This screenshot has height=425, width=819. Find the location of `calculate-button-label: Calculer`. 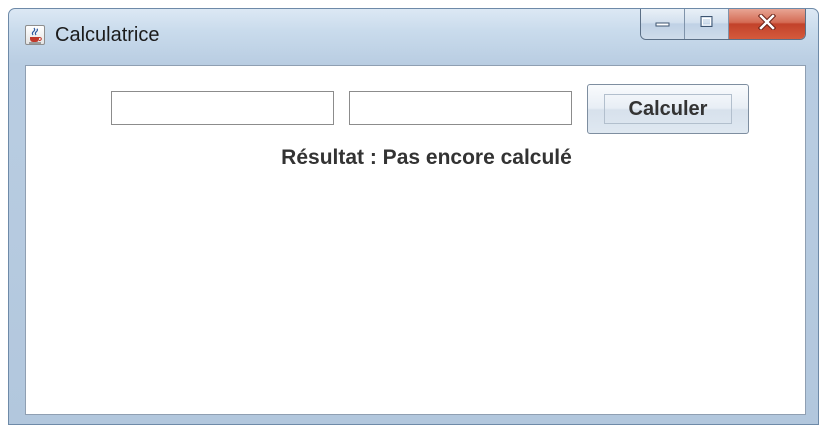

calculate-button-label: Calculer is located at coordinates (668, 109).